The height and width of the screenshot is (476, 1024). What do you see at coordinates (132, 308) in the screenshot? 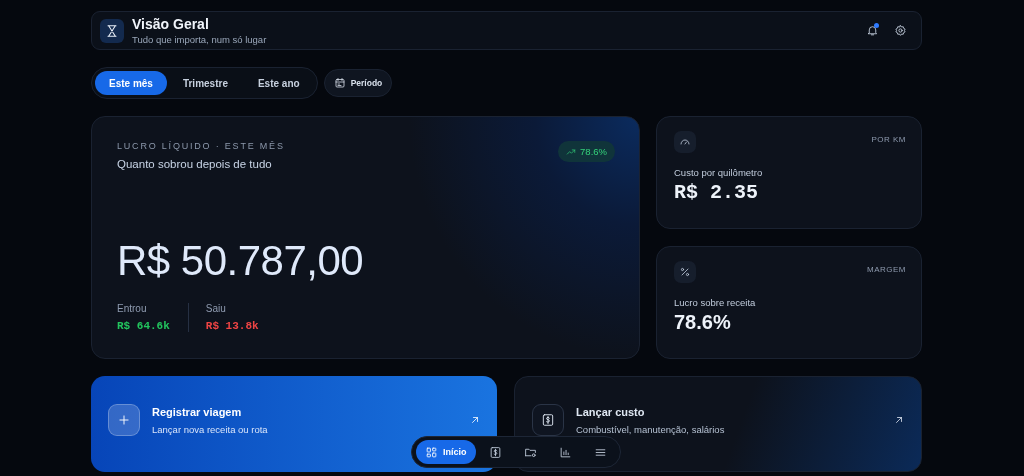
I see `flow-label: Entrou` at bounding box center [132, 308].